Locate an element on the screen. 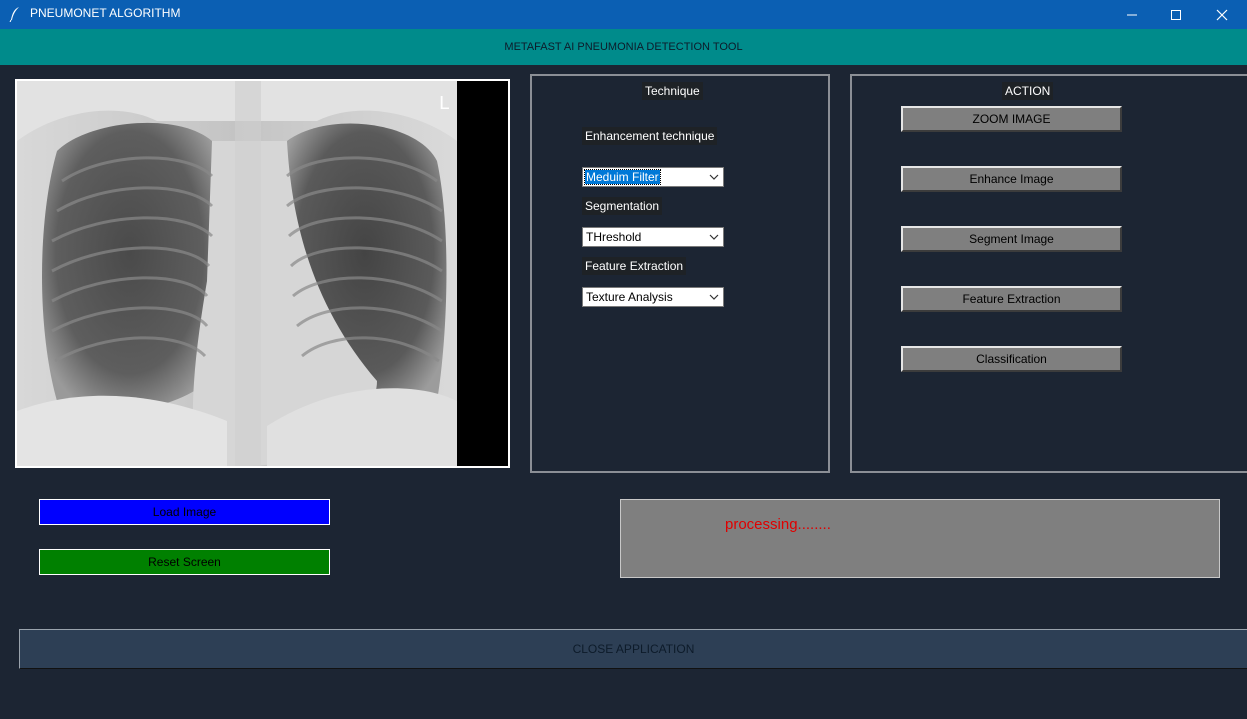 Image resolution: width=1247 pixels, height=719 pixels. window-titlebar: PNEUMONET ALGORITHM is located at coordinates (623, 14).